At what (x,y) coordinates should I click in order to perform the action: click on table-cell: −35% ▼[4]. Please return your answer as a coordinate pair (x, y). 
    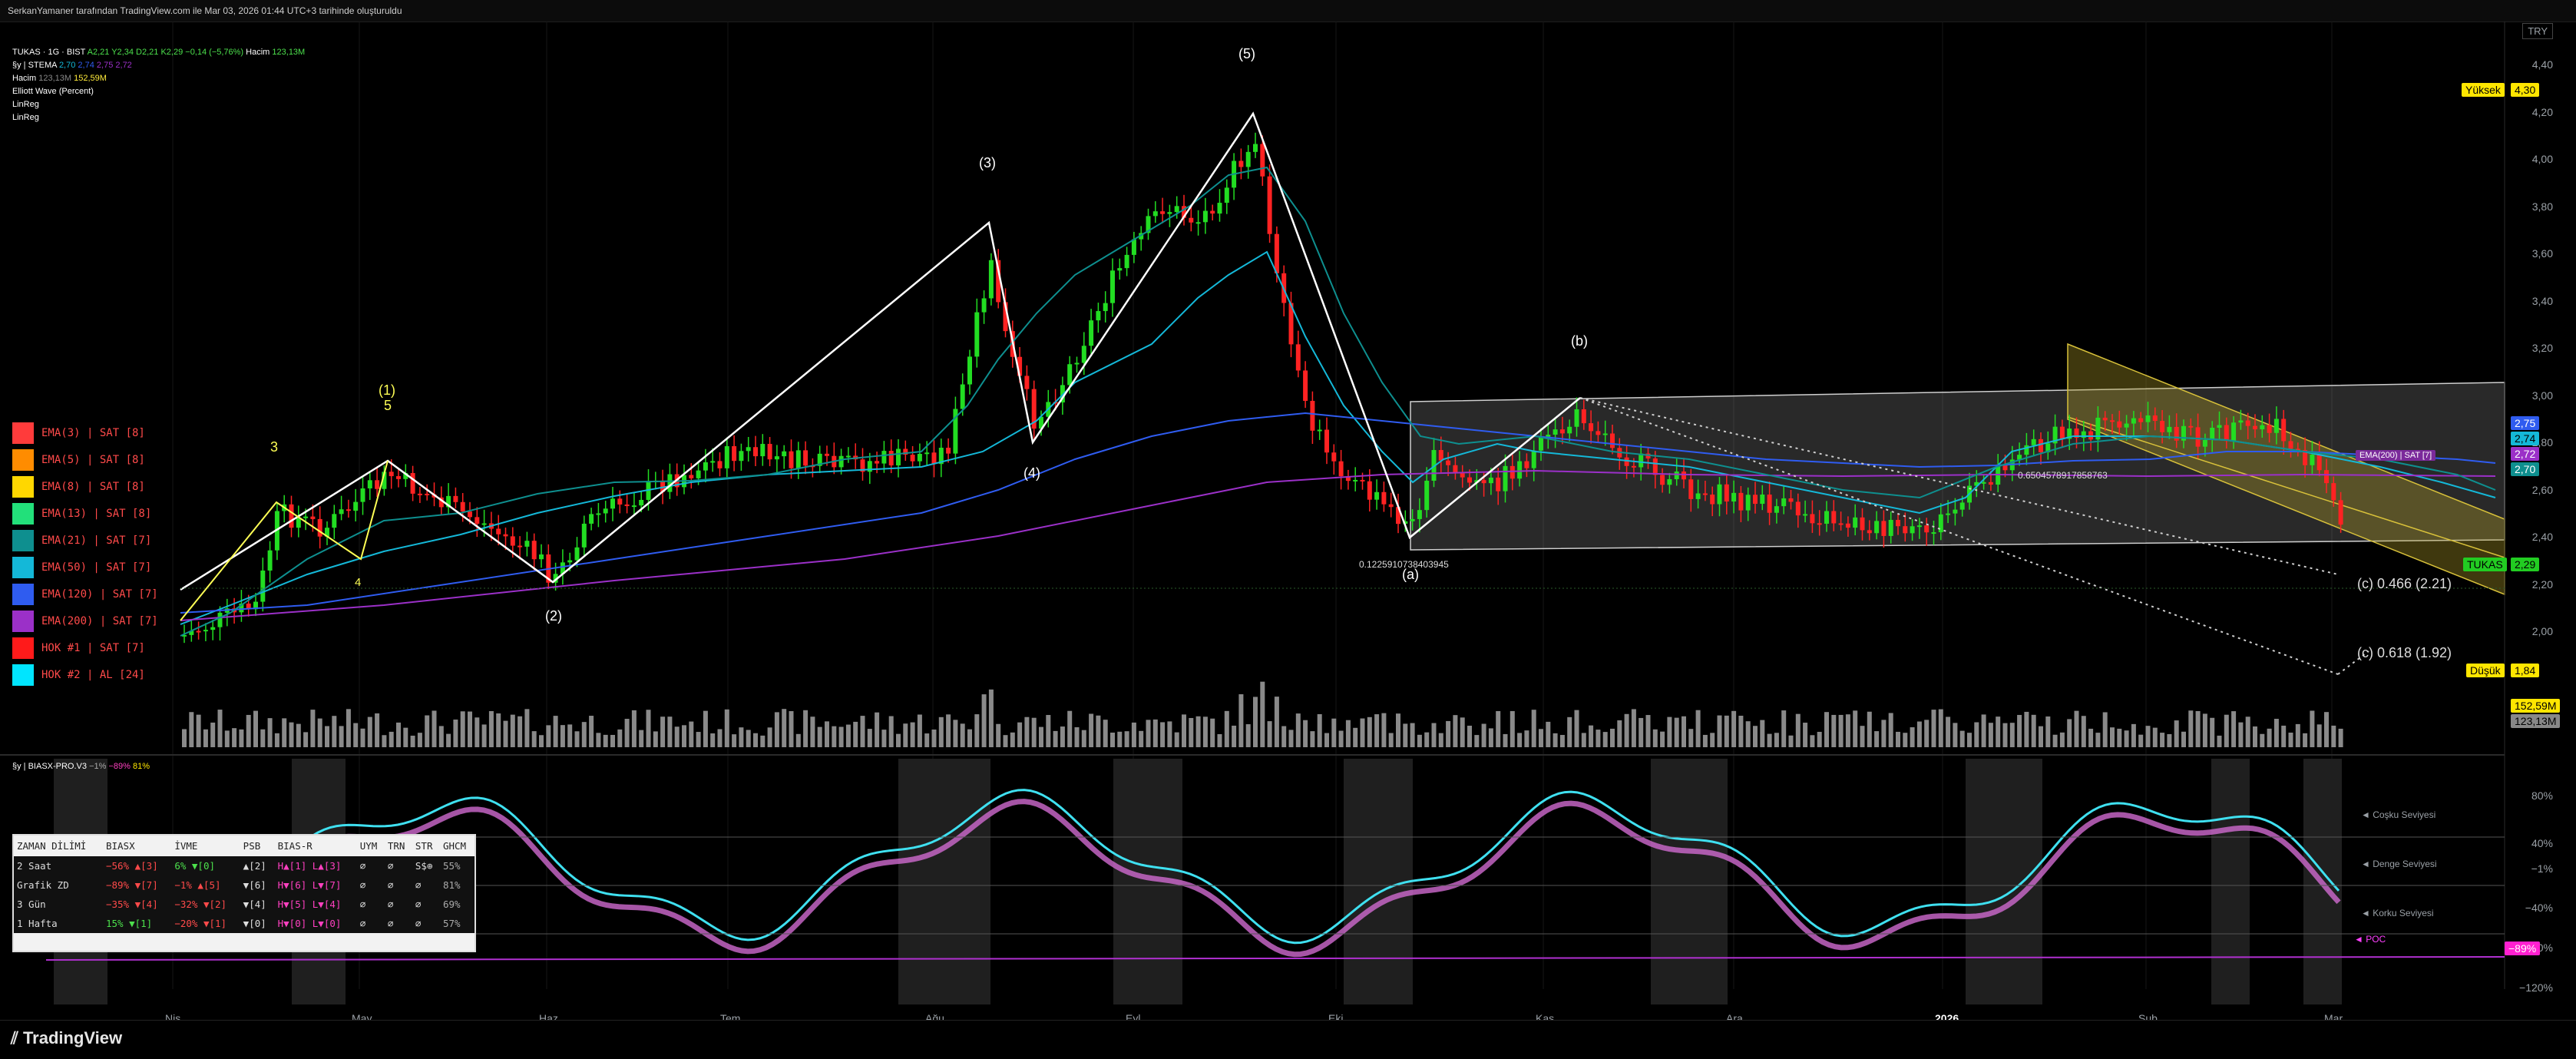
    Looking at the image, I should click on (137, 904).